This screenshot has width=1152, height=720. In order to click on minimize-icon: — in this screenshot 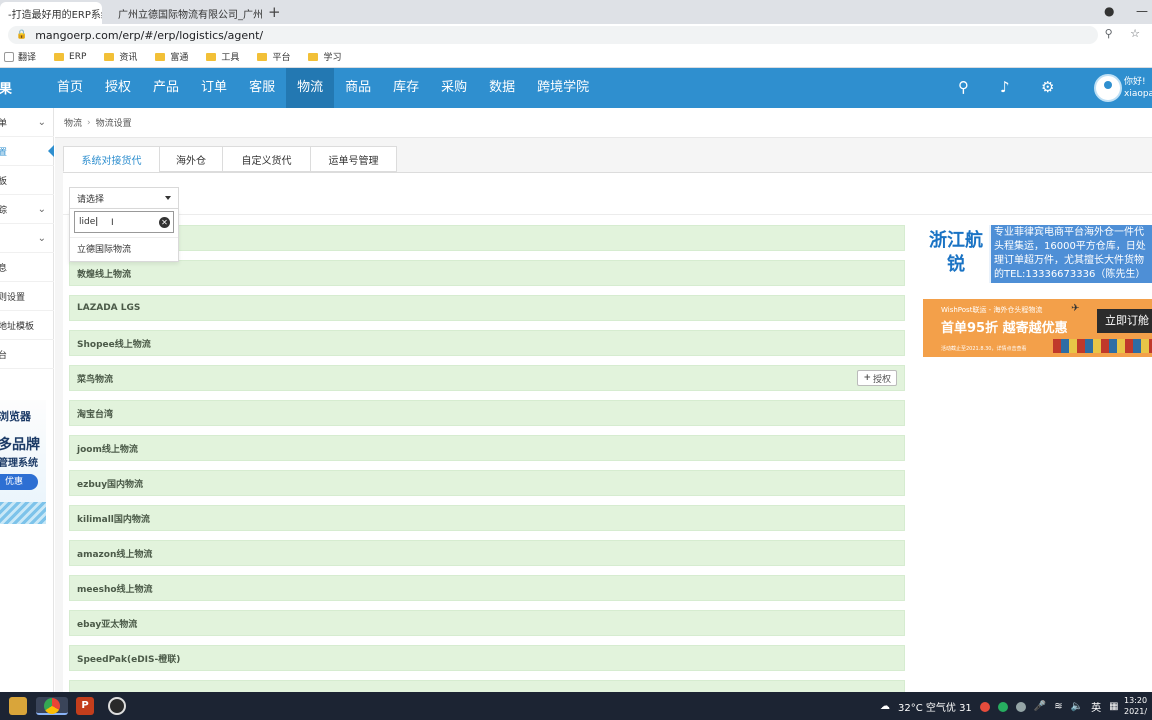, I will do `click(1142, 11)`.